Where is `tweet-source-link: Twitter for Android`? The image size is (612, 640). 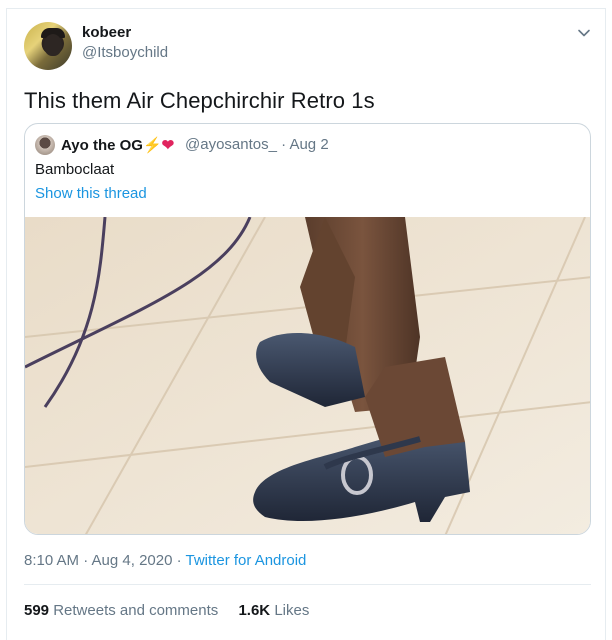
tweet-source-link: Twitter for Android is located at coordinates (246, 560).